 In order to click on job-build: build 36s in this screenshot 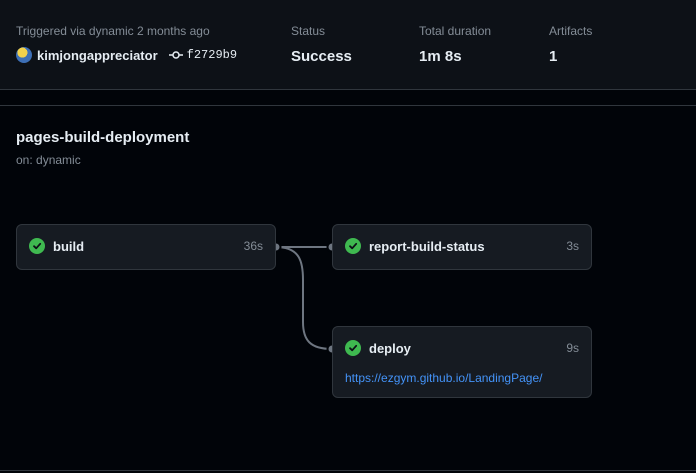, I will do `click(146, 247)`.